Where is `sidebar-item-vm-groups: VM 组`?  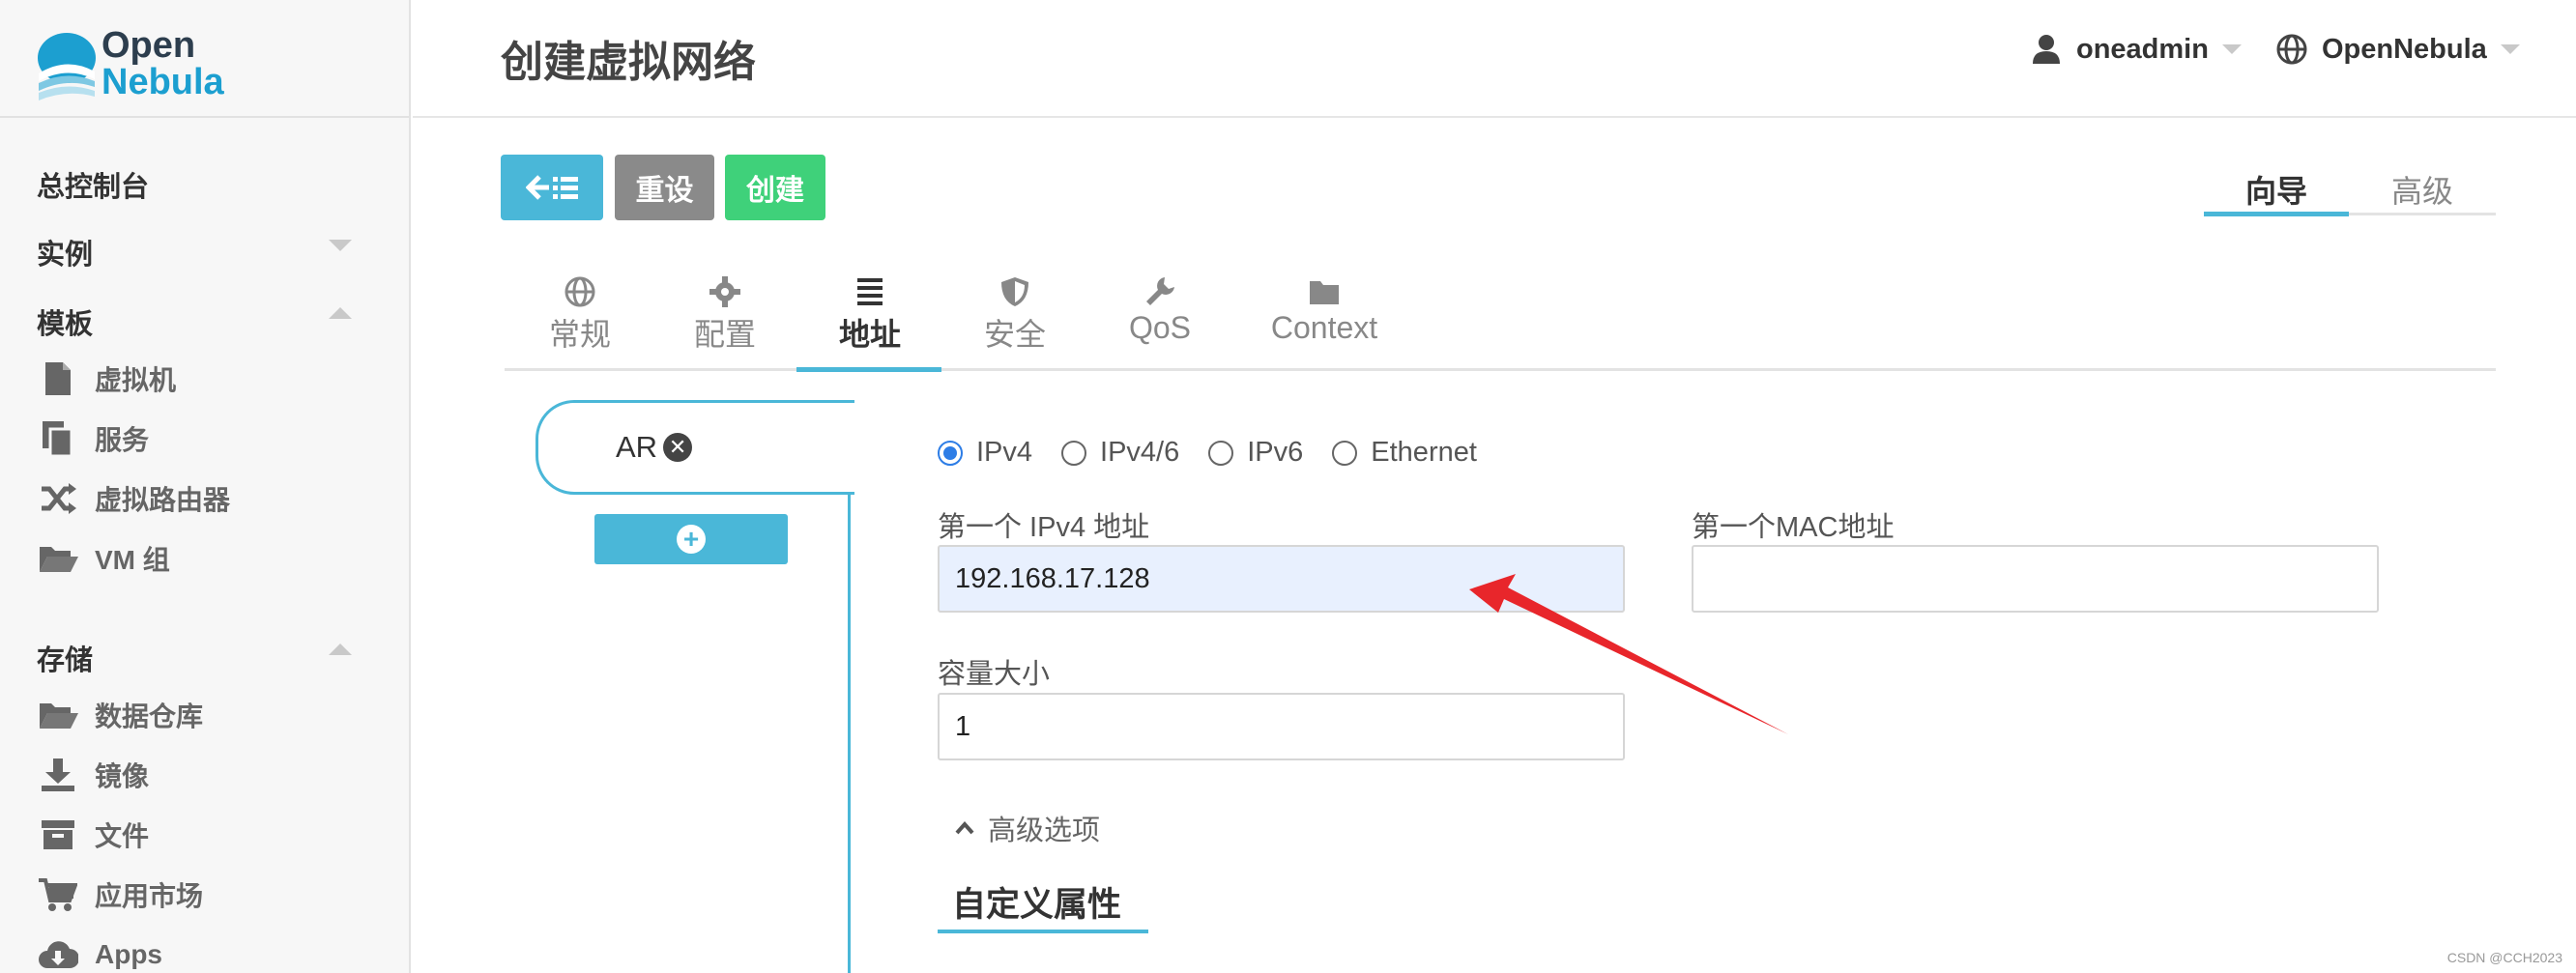
sidebar-item-vm-groups: VM 组 is located at coordinates (103, 558).